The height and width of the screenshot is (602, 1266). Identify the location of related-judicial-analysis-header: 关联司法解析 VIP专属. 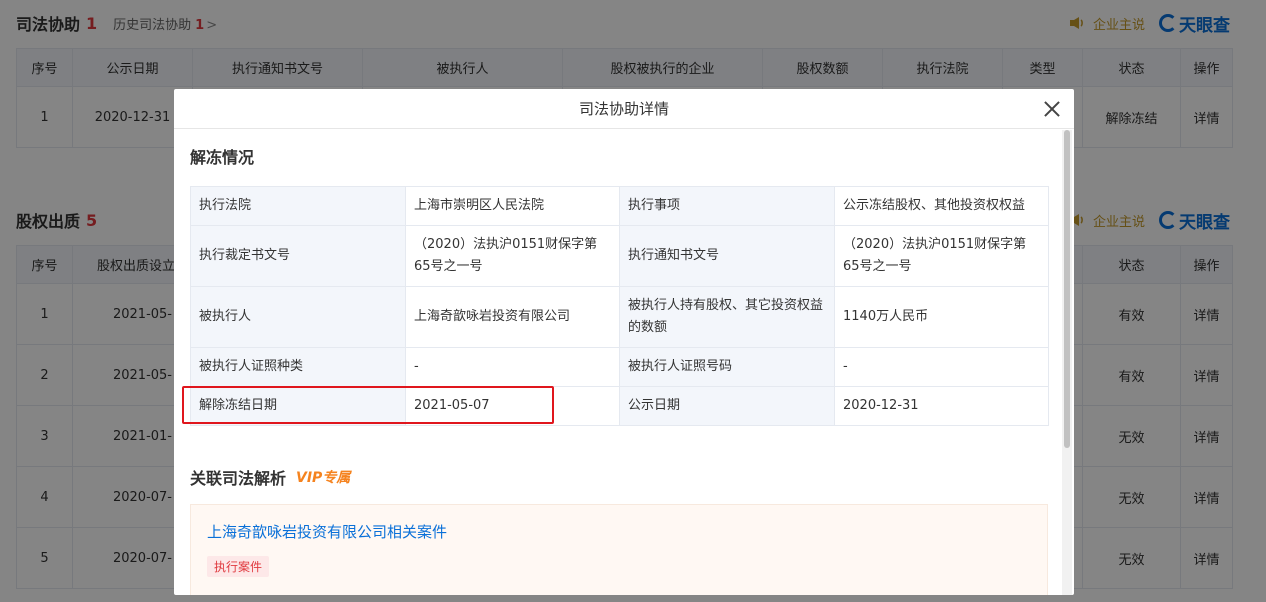
(617, 477).